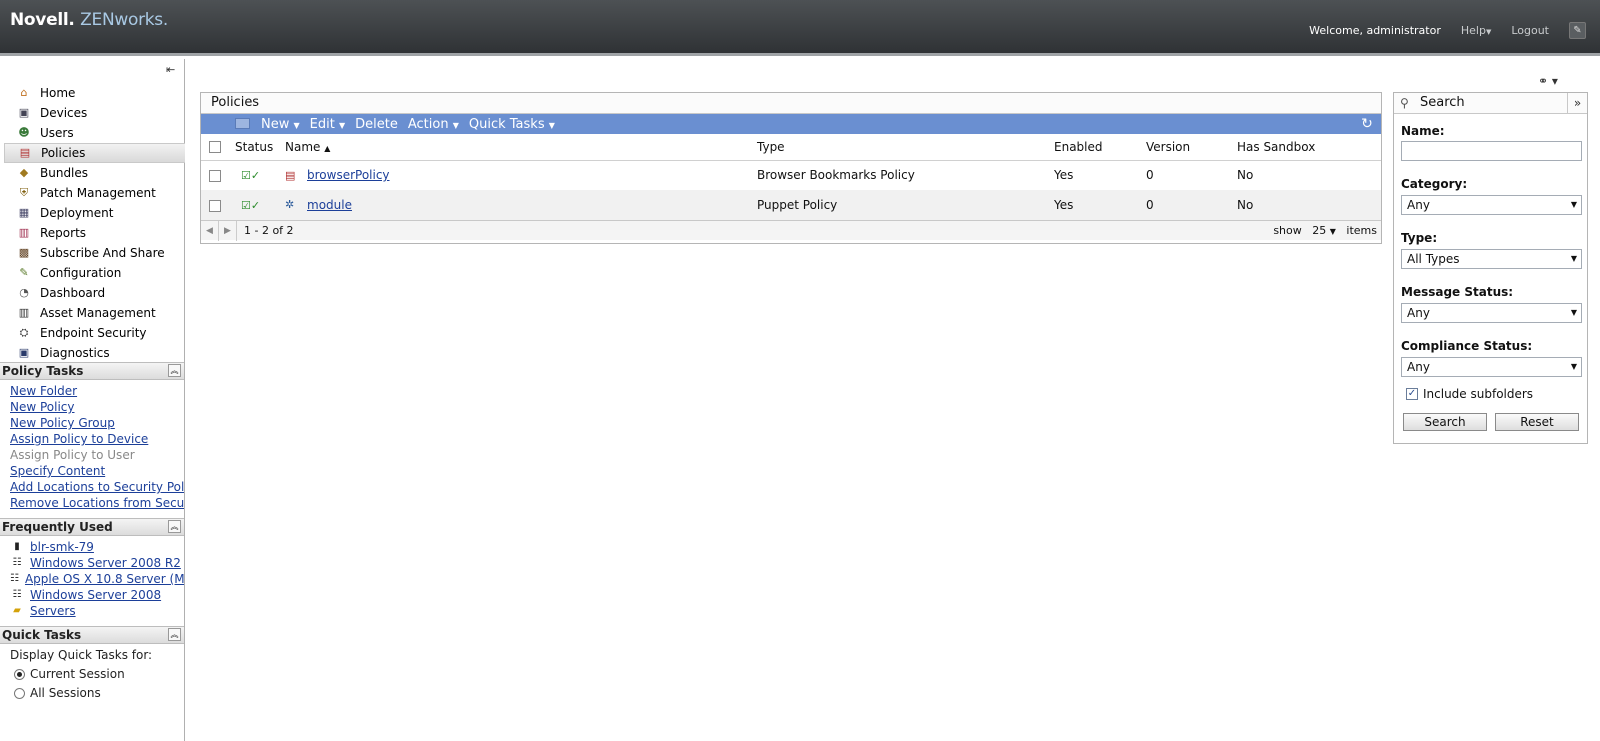 The width and height of the screenshot is (1600, 741). I want to click on col-name: Name ▲, so click(521, 147).